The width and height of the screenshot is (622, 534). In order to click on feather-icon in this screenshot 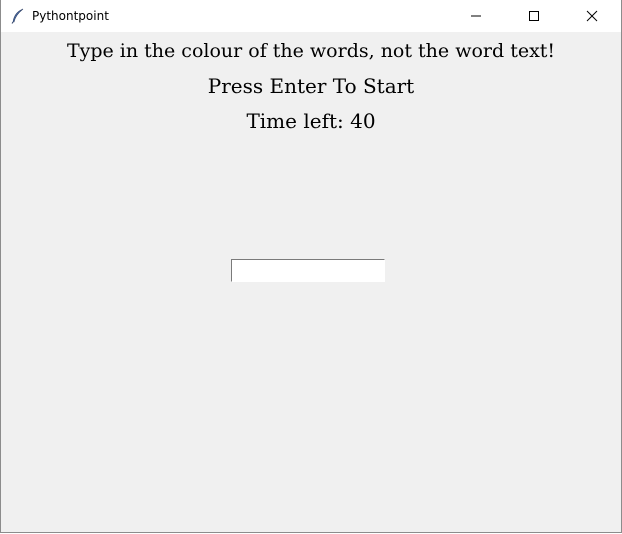, I will do `click(18, 16)`.